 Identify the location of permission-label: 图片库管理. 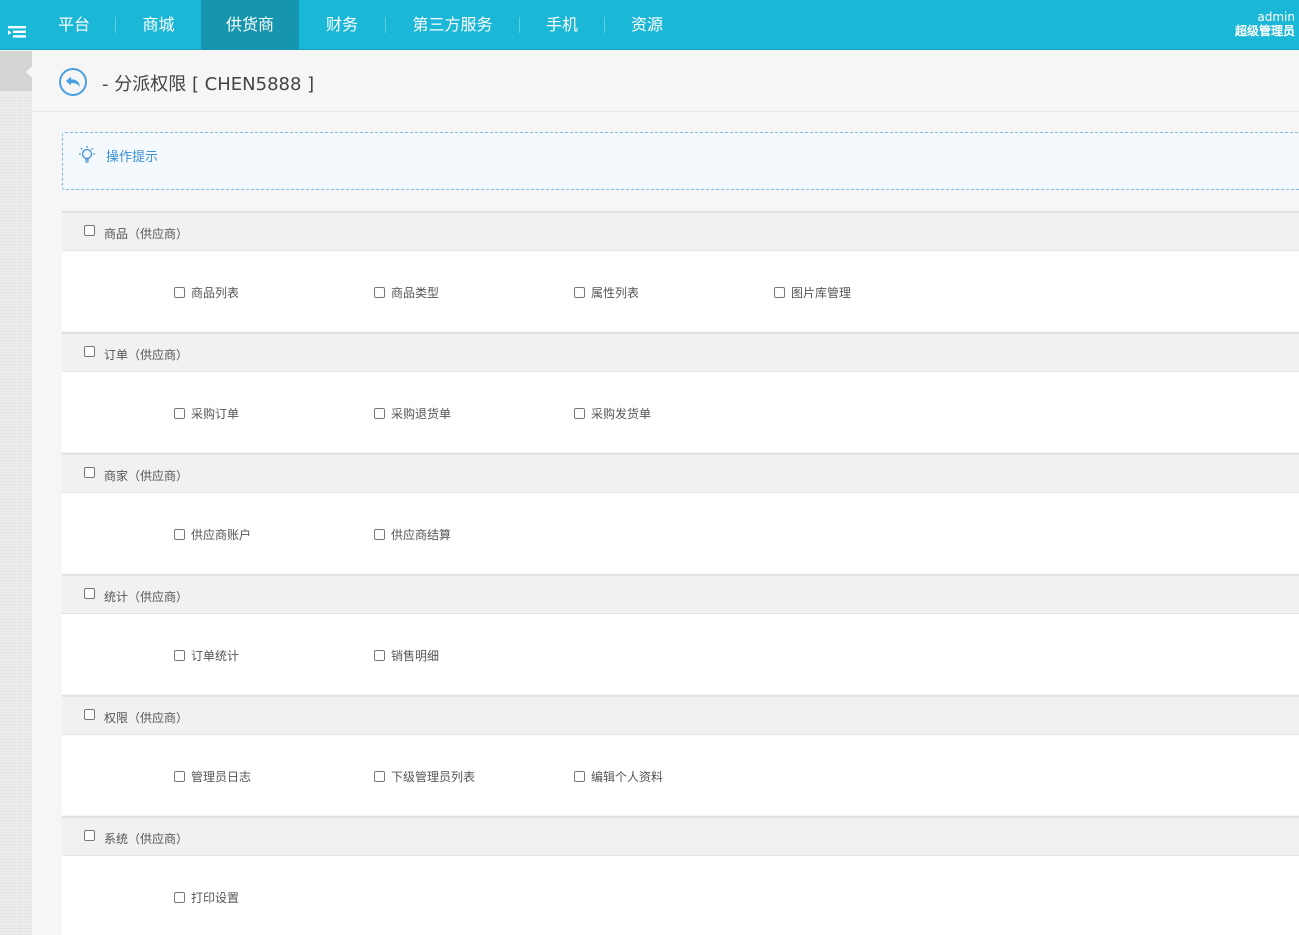
(821, 292).